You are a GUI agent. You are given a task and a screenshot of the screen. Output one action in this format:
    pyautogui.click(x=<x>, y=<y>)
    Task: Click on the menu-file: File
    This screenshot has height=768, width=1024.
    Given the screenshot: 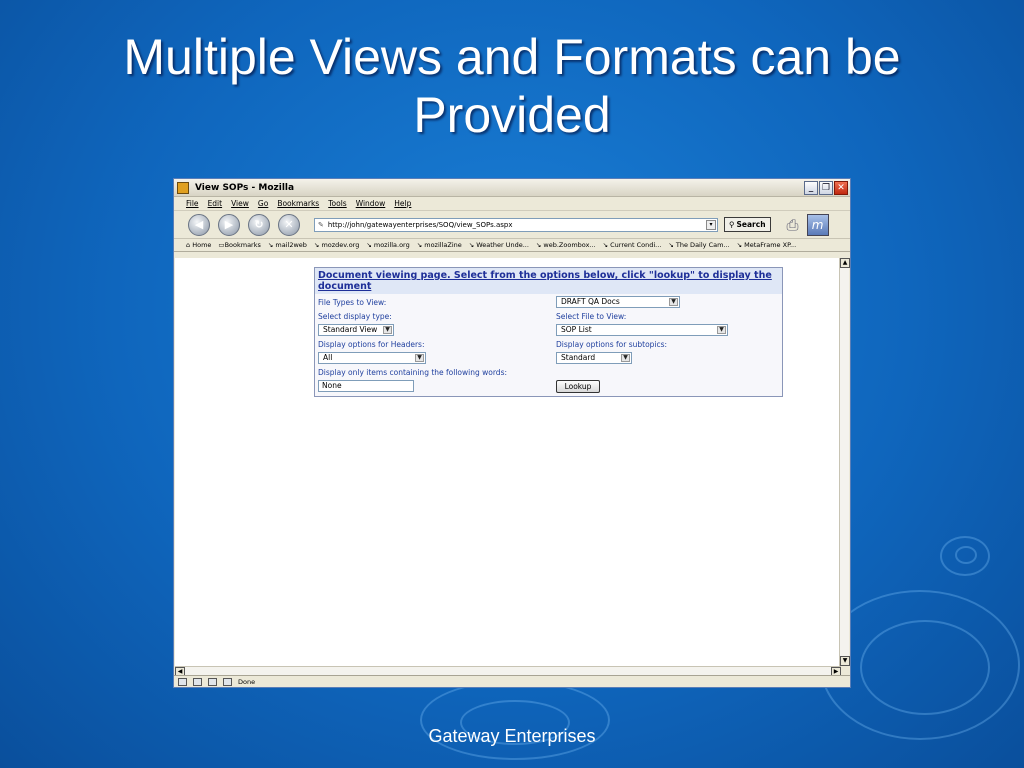 What is the action you would take?
    pyautogui.click(x=192, y=203)
    